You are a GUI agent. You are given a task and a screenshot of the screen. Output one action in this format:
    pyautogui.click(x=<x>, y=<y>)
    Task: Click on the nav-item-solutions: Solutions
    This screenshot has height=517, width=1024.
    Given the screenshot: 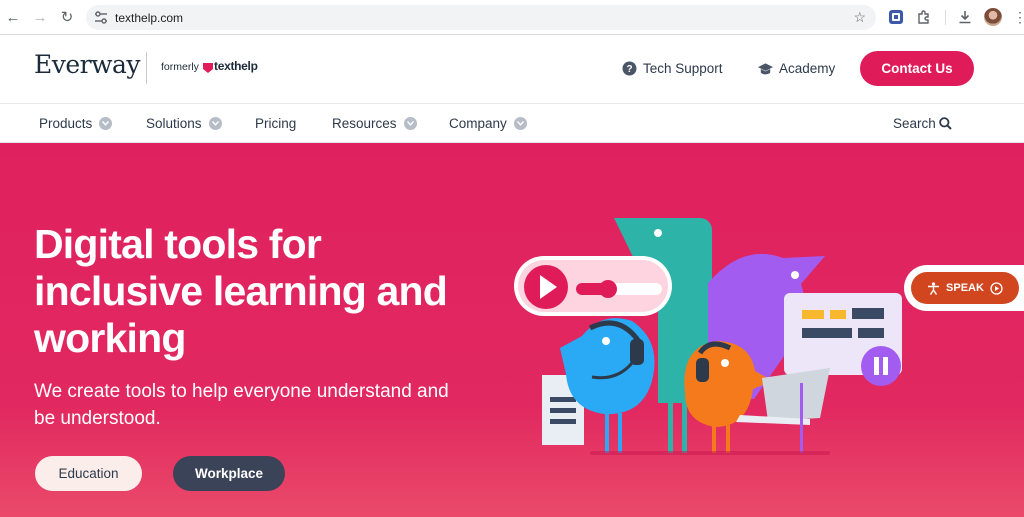 What is the action you would take?
    pyautogui.click(x=184, y=123)
    